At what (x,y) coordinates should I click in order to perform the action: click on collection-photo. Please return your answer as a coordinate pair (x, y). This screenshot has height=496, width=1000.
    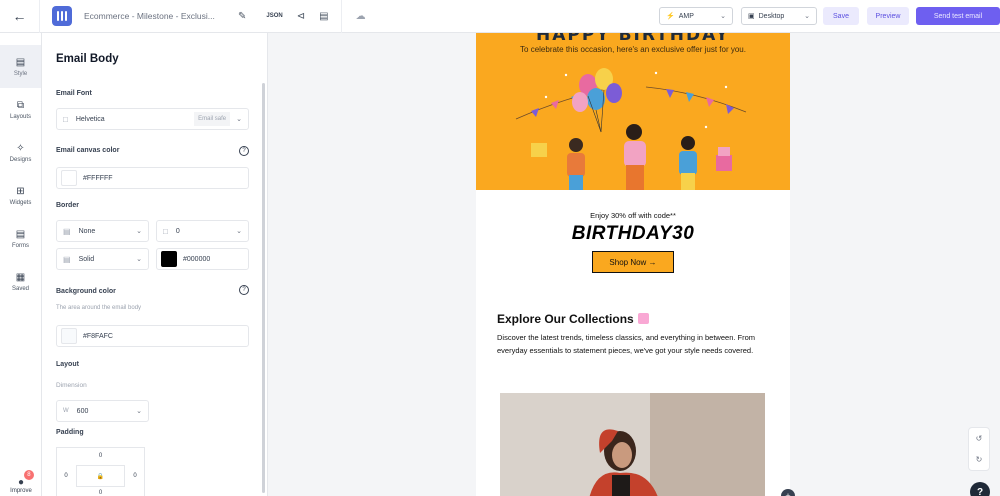
    Looking at the image, I should click on (632, 444).